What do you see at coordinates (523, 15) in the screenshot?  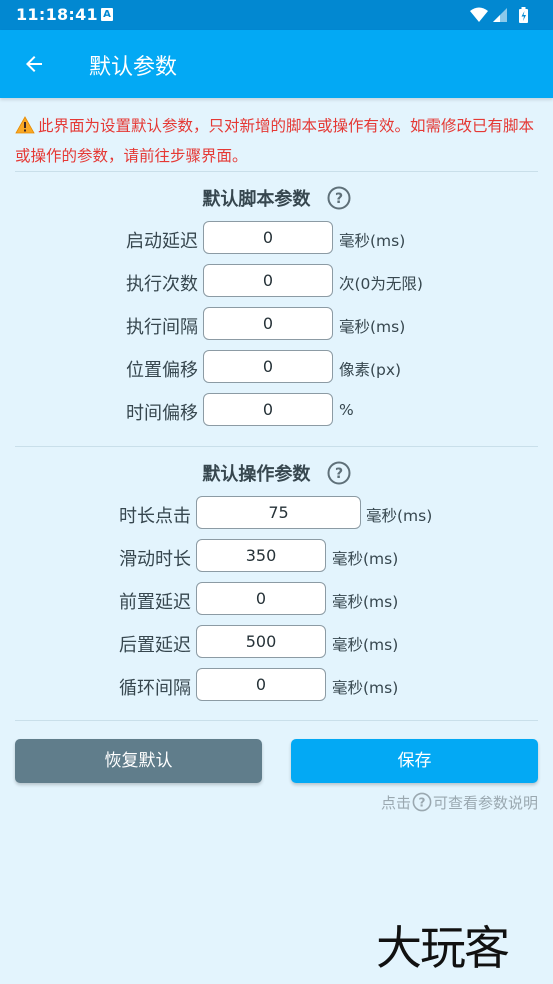 I see `battery-icon` at bounding box center [523, 15].